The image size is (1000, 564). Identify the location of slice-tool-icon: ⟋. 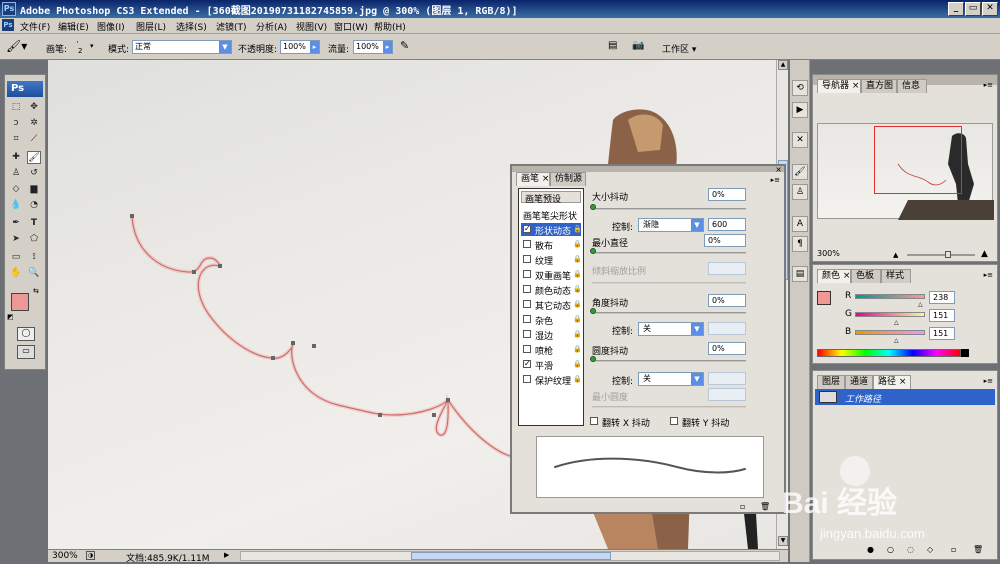
(34, 139).